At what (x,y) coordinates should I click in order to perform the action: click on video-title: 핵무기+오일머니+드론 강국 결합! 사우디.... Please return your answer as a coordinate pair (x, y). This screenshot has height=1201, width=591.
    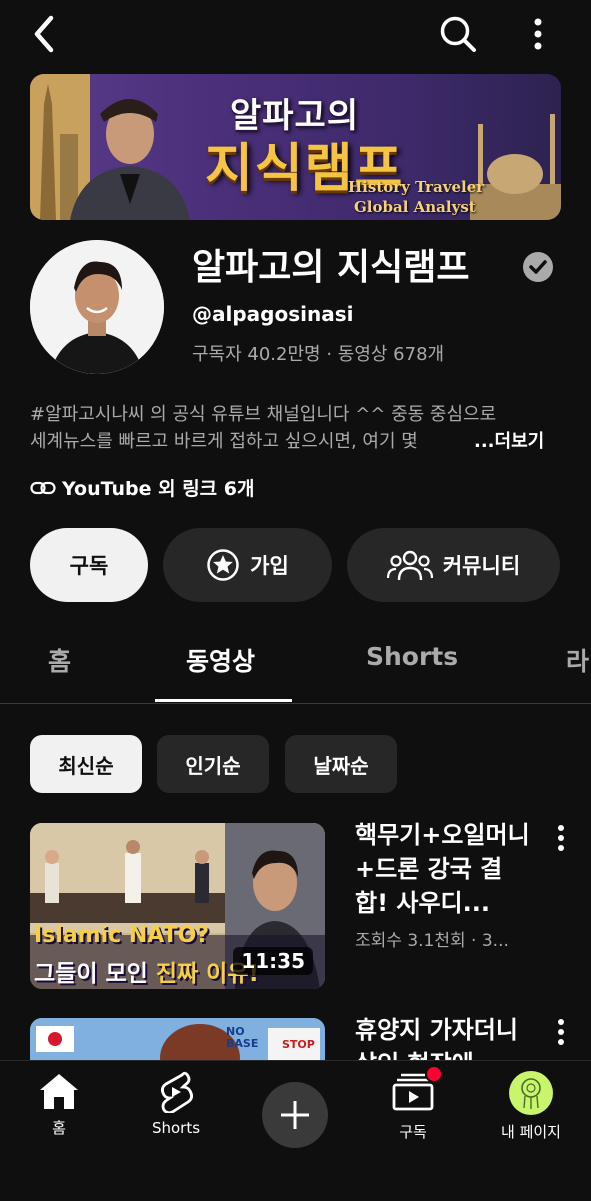
    Looking at the image, I should click on (445, 869).